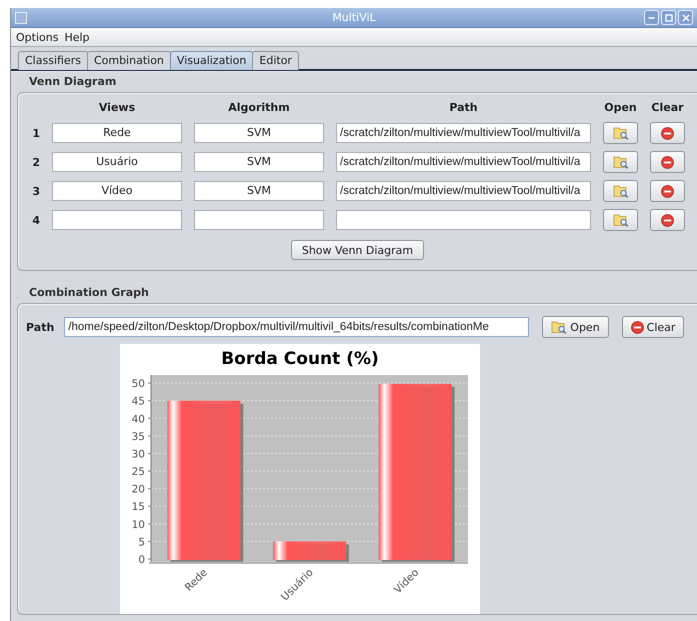 The width and height of the screenshot is (697, 621). Describe the element at coordinates (35, 162) in the screenshot. I see `row-number: 2` at that location.